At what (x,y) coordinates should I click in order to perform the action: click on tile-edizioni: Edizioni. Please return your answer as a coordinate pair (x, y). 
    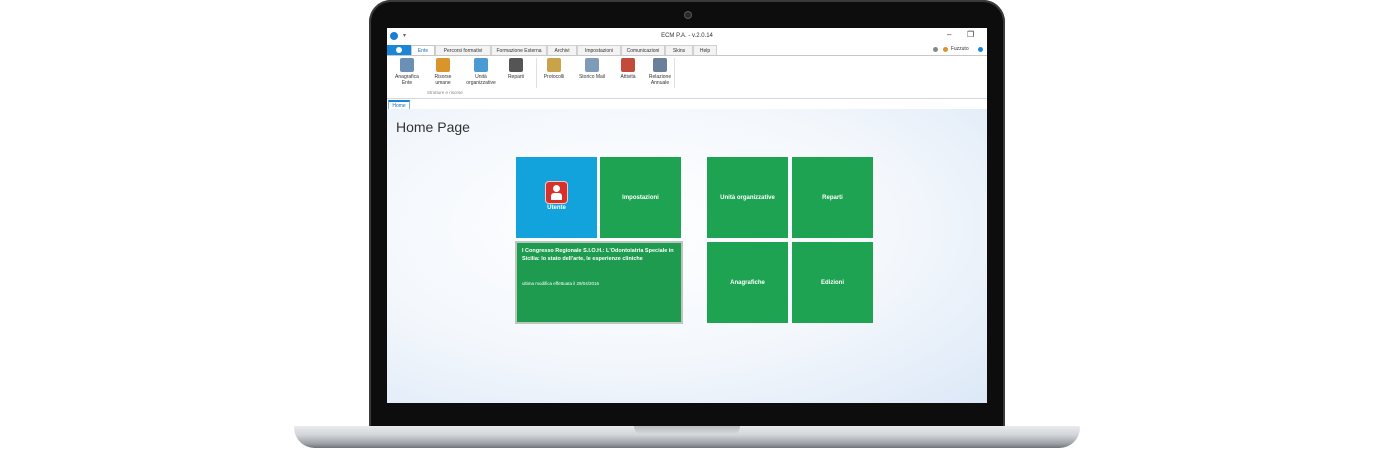
    Looking at the image, I should click on (832, 282).